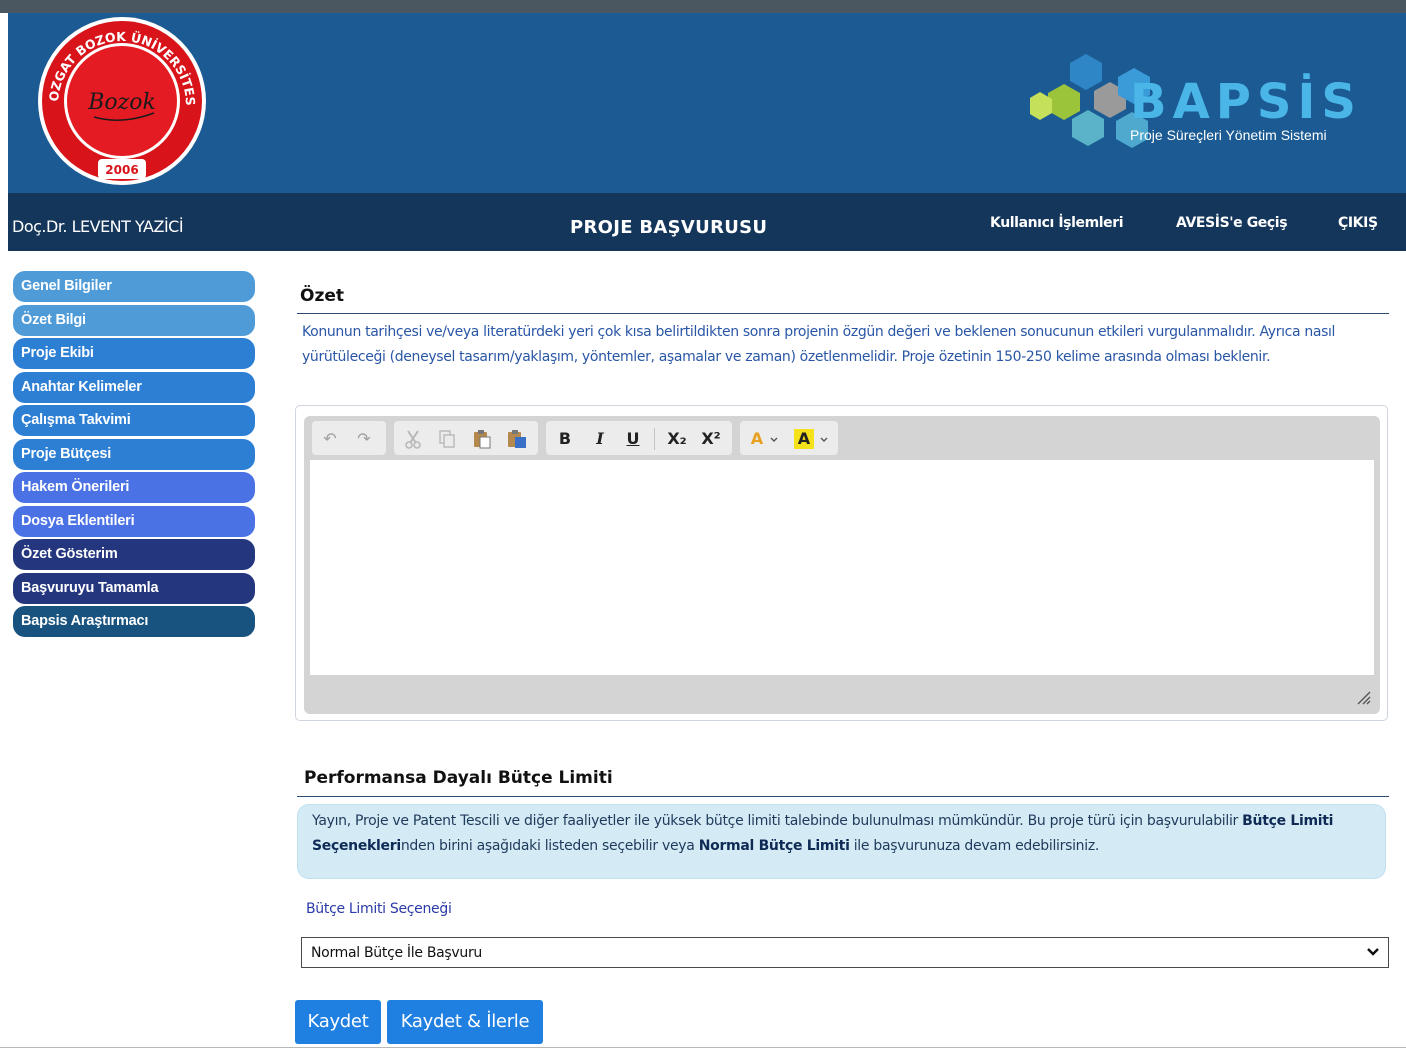  What do you see at coordinates (600, 439) in the screenshot?
I see `italic-button: I` at bounding box center [600, 439].